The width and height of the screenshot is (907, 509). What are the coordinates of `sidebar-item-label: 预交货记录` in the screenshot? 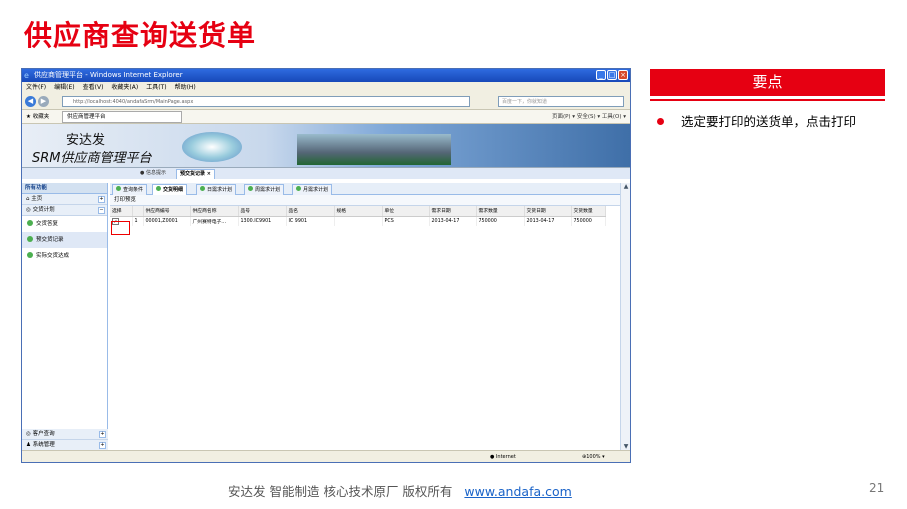 It's located at (50, 240).